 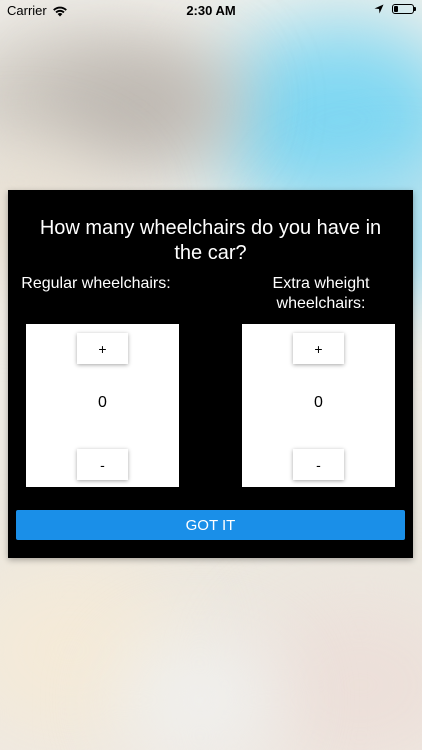 What do you see at coordinates (318, 348) in the screenshot?
I see `extra-increment-button: +` at bounding box center [318, 348].